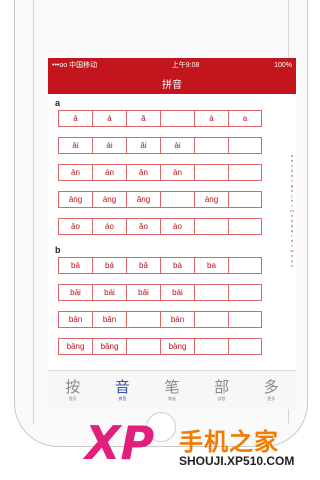  What do you see at coordinates (229, 442) in the screenshot?
I see `watermark-title: 手机之家` at bounding box center [229, 442].